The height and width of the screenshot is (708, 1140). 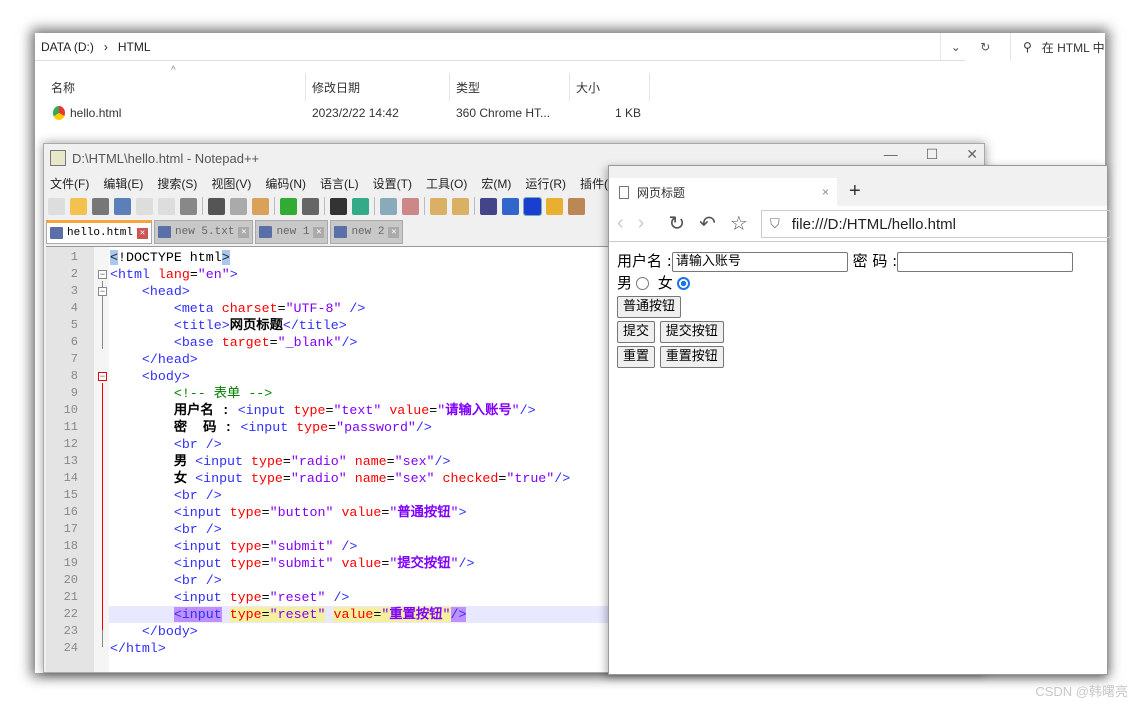 What do you see at coordinates (683, 283) in the screenshot?
I see `female-radio` at bounding box center [683, 283].